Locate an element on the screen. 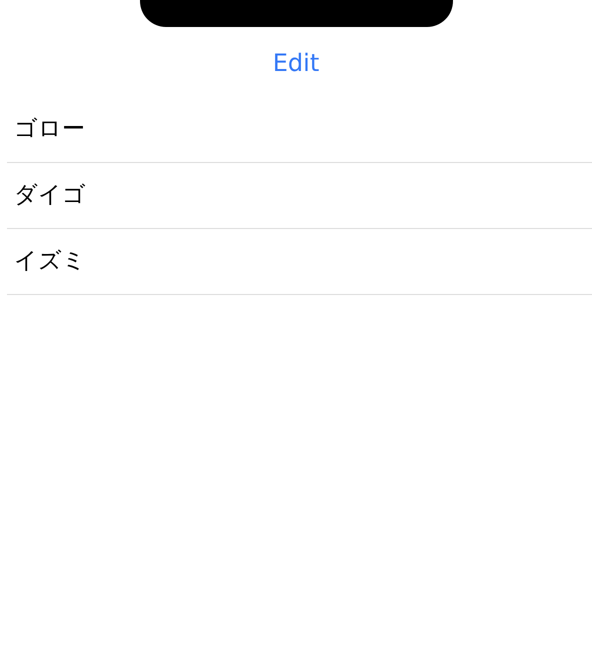 Image resolution: width=592 pixels, height=668 pixels. list-item: ゴロー is located at coordinates (49, 129).